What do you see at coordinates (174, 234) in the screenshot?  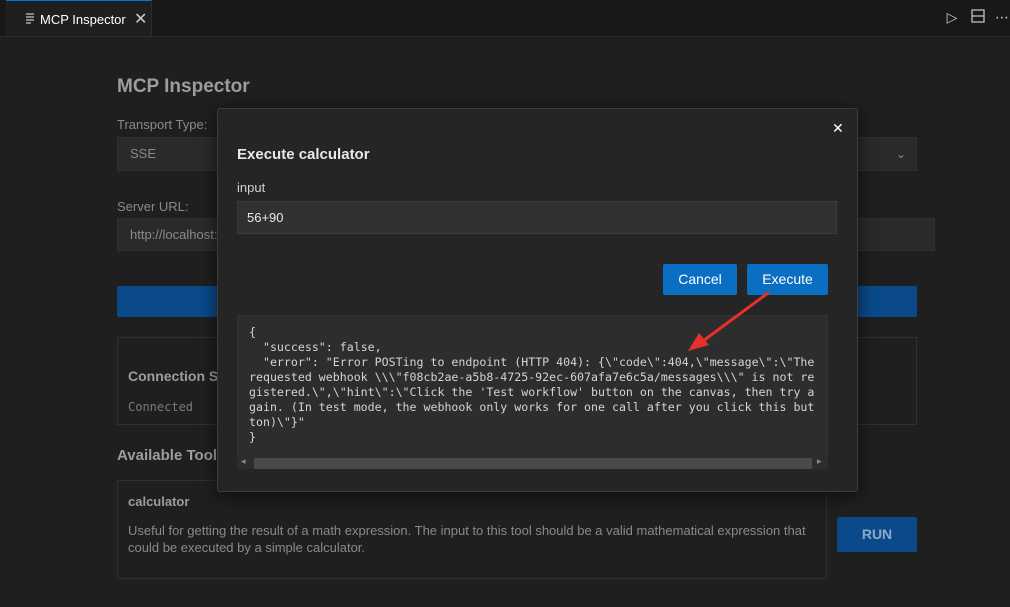 I see `server-url-value: http://localhost:` at bounding box center [174, 234].